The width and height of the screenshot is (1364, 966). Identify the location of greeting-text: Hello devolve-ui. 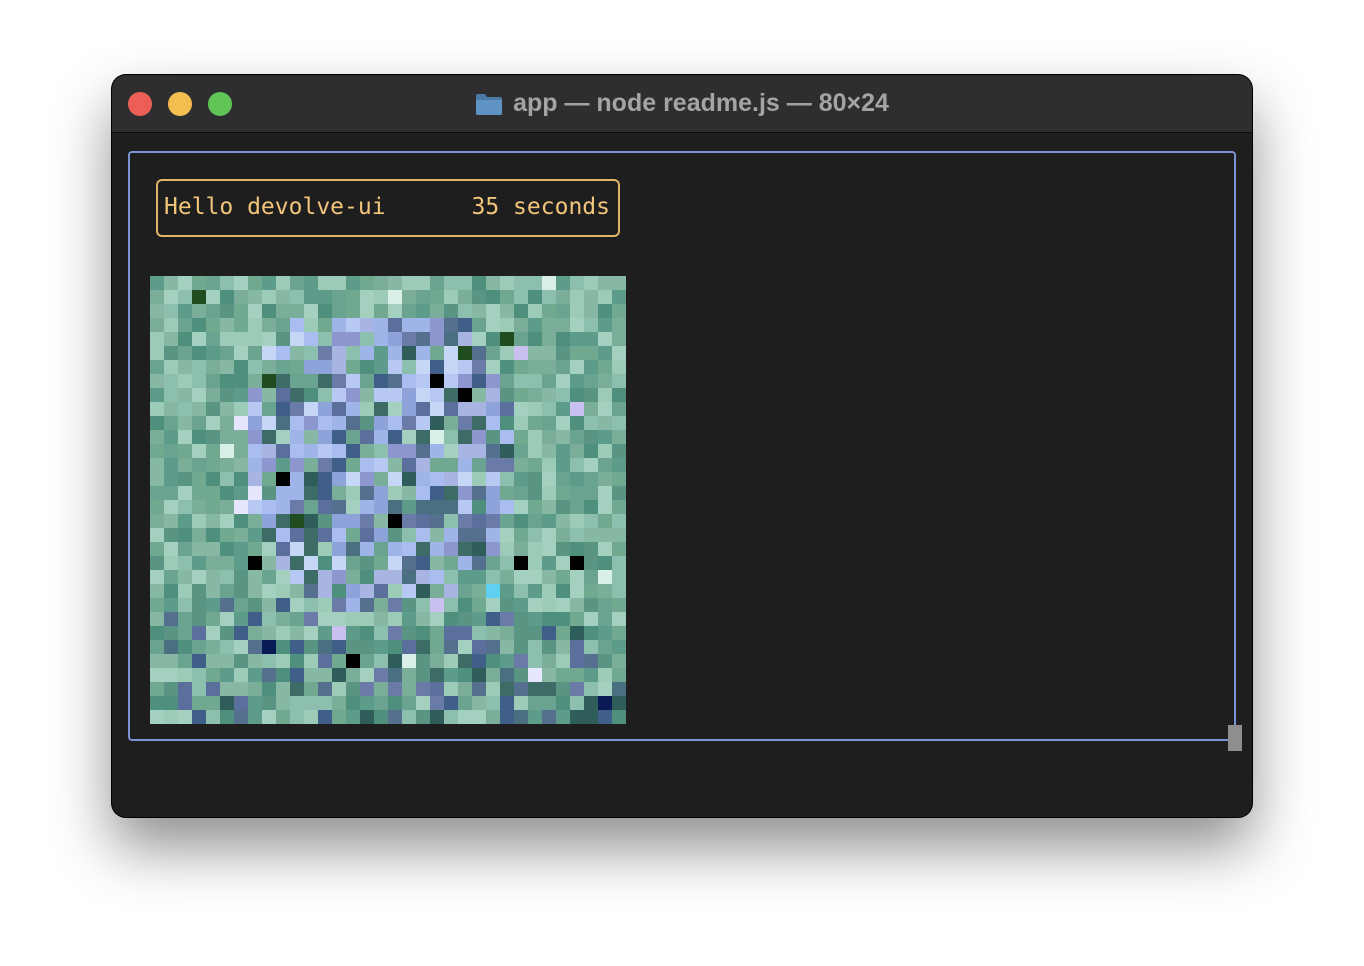
(275, 207).